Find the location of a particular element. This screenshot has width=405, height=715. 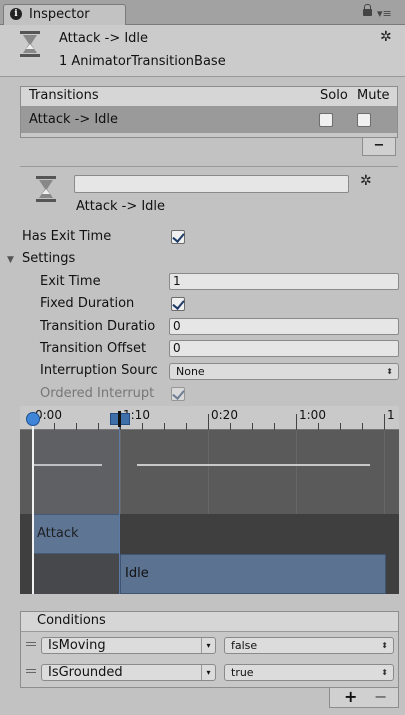

settings-label: Settings is located at coordinates (48, 258).